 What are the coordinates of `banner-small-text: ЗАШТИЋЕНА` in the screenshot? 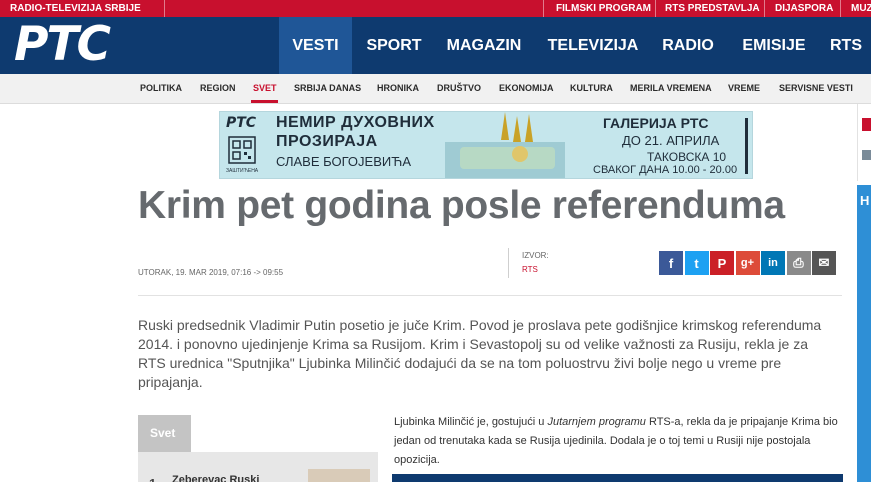 It's located at (242, 171).